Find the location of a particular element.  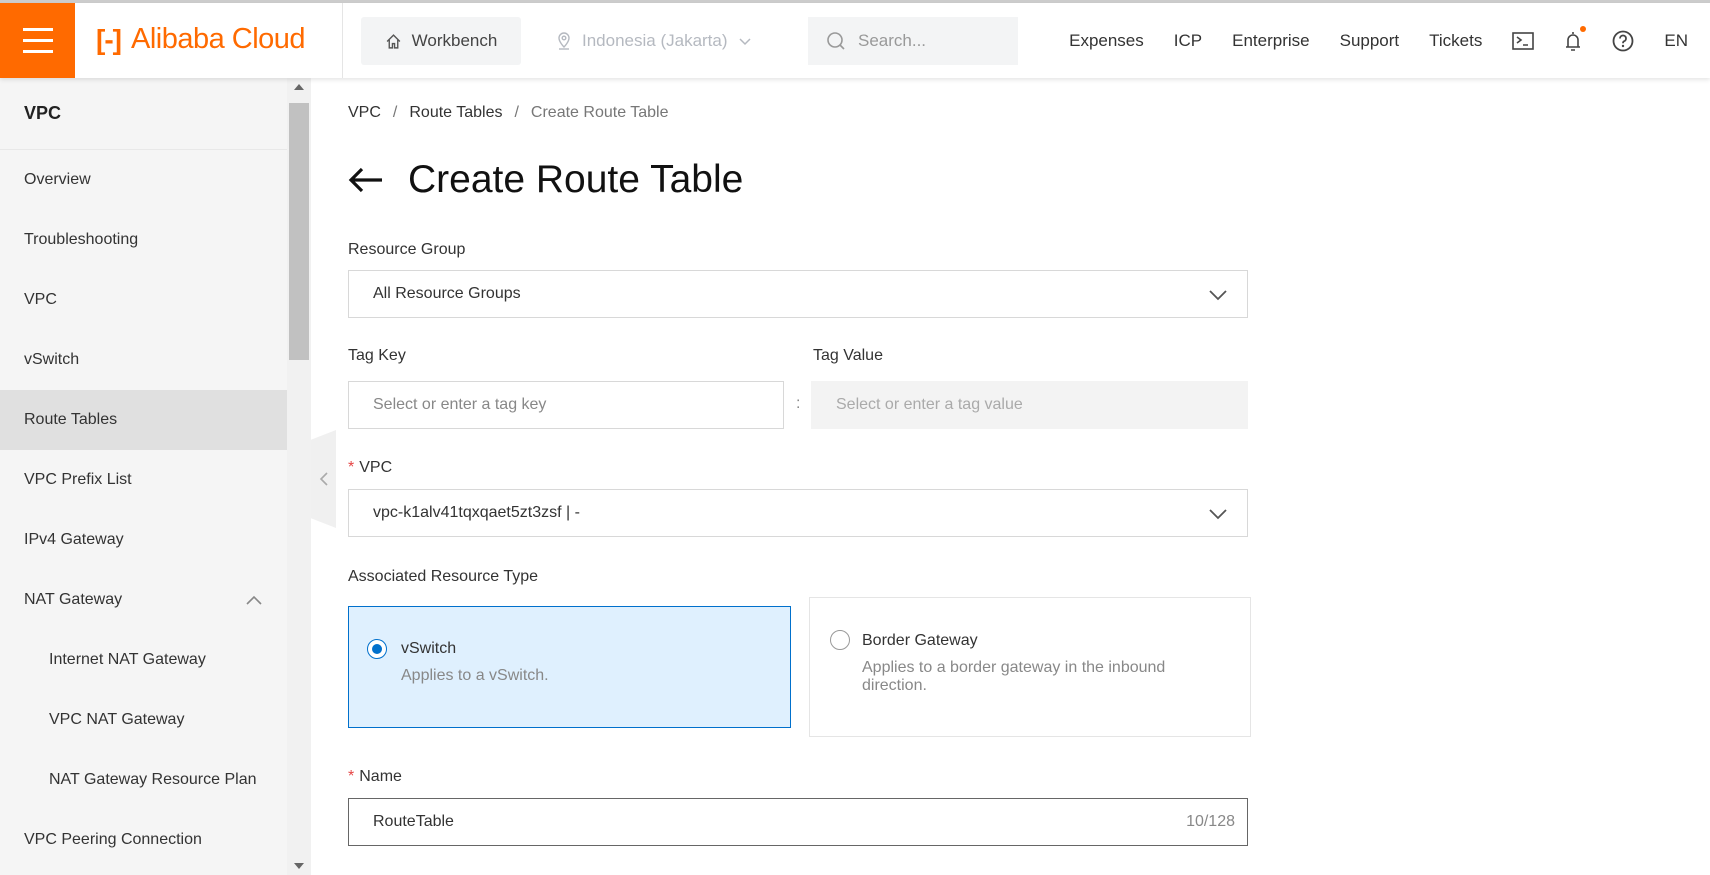

alibaba-cloud-logo: [-] Alibaba Cloud is located at coordinates (201, 39).